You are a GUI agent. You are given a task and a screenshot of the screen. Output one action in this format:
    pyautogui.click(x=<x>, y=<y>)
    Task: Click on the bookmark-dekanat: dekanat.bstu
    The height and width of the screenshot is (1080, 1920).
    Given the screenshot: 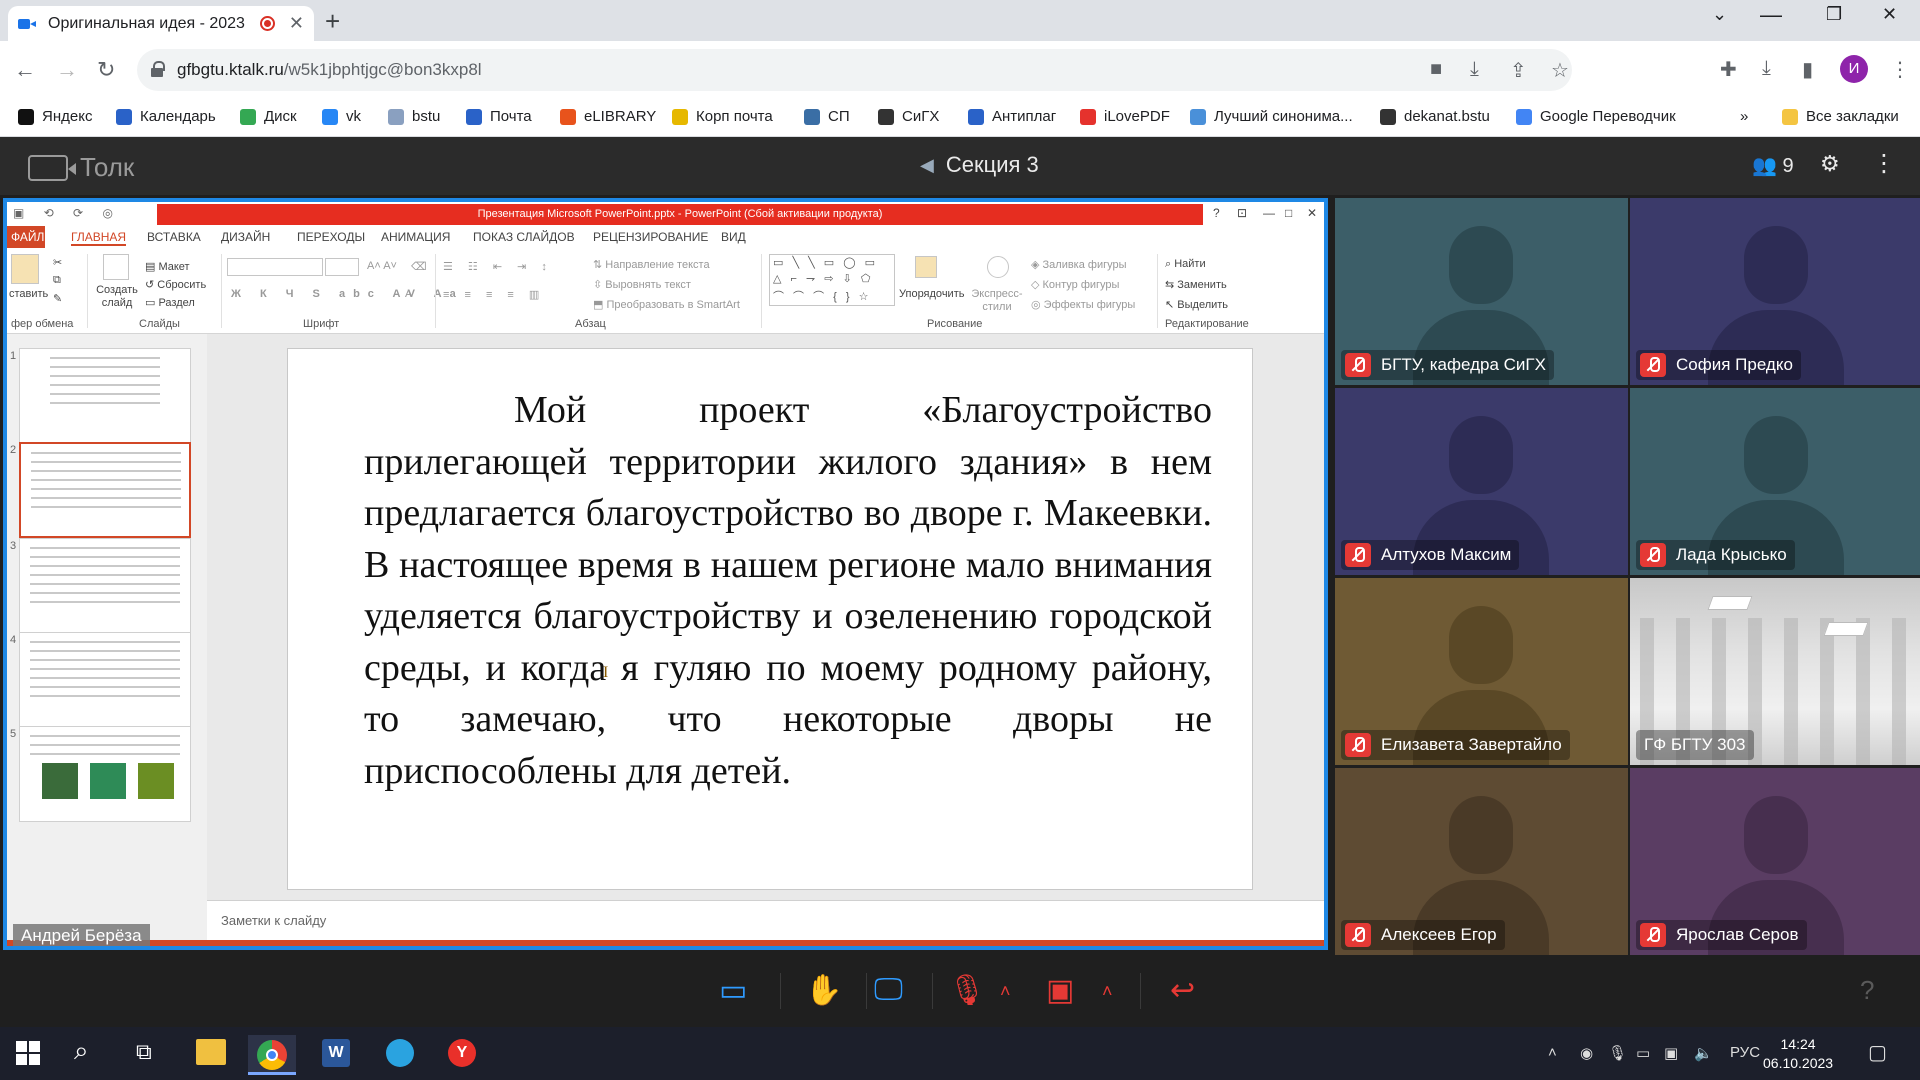 What is the action you would take?
    pyautogui.click(x=1435, y=116)
    